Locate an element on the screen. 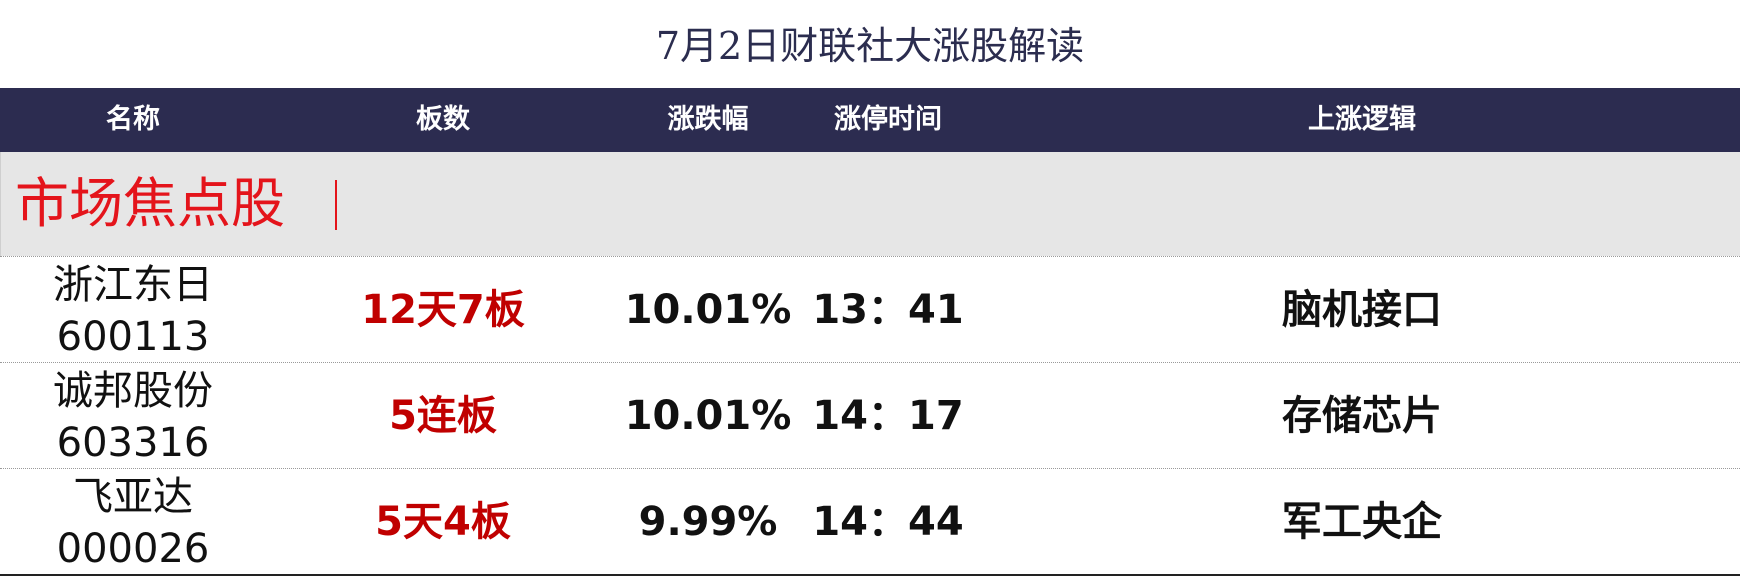 Image resolution: width=1740 pixels, height=576 pixels. limit-time-cell: 13：41 is located at coordinates (888, 310).